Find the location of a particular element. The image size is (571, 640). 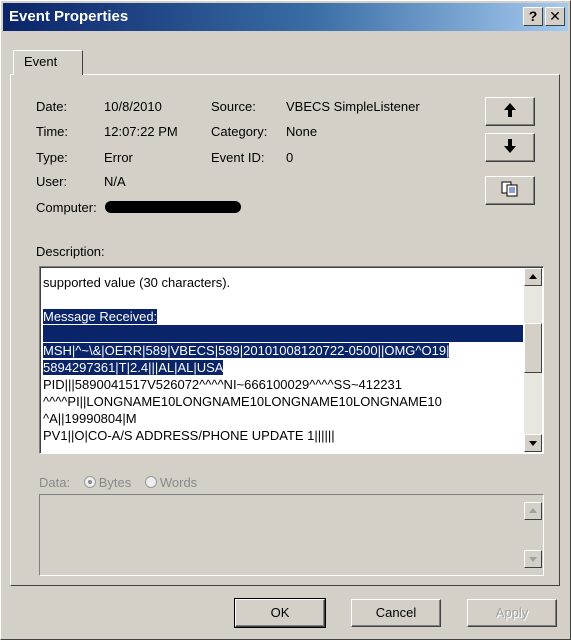

scroll-down-button is located at coordinates (533, 443).